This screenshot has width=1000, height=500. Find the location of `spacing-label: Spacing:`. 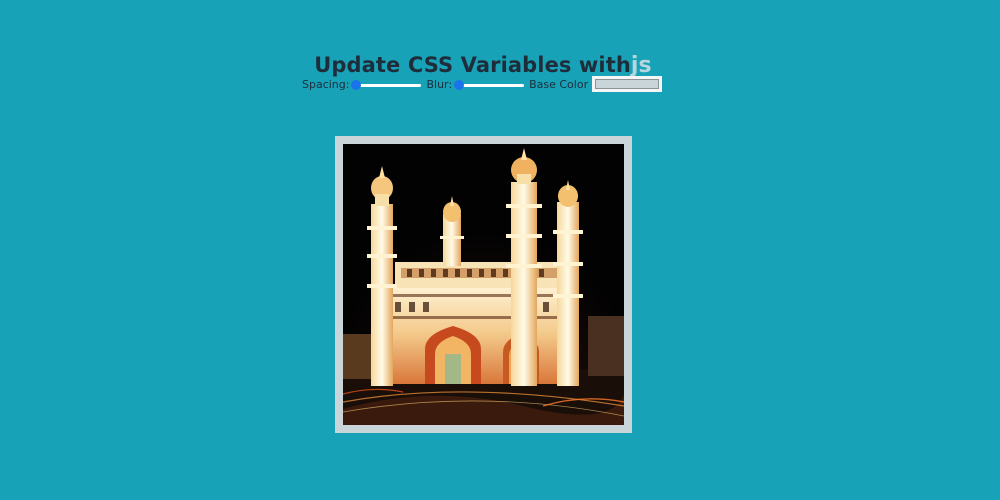

spacing-label: Spacing: is located at coordinates (326, 84).